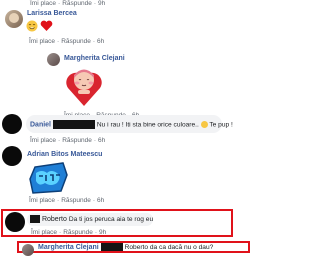 The image size is (320, 256). What do you see at coordinates (40, 124) in the screenshot?
I see `comment-author: Daniel` at bounding box center [40, 124].